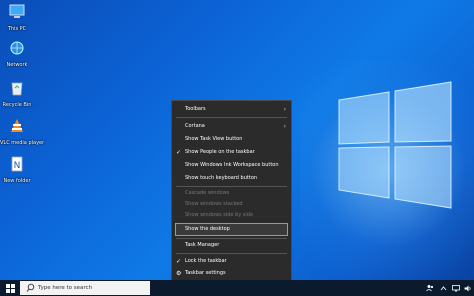 This screenshot has width=474, height=296. I want to click on menu-item-cortana: Cortana ›, so click(231, 126).